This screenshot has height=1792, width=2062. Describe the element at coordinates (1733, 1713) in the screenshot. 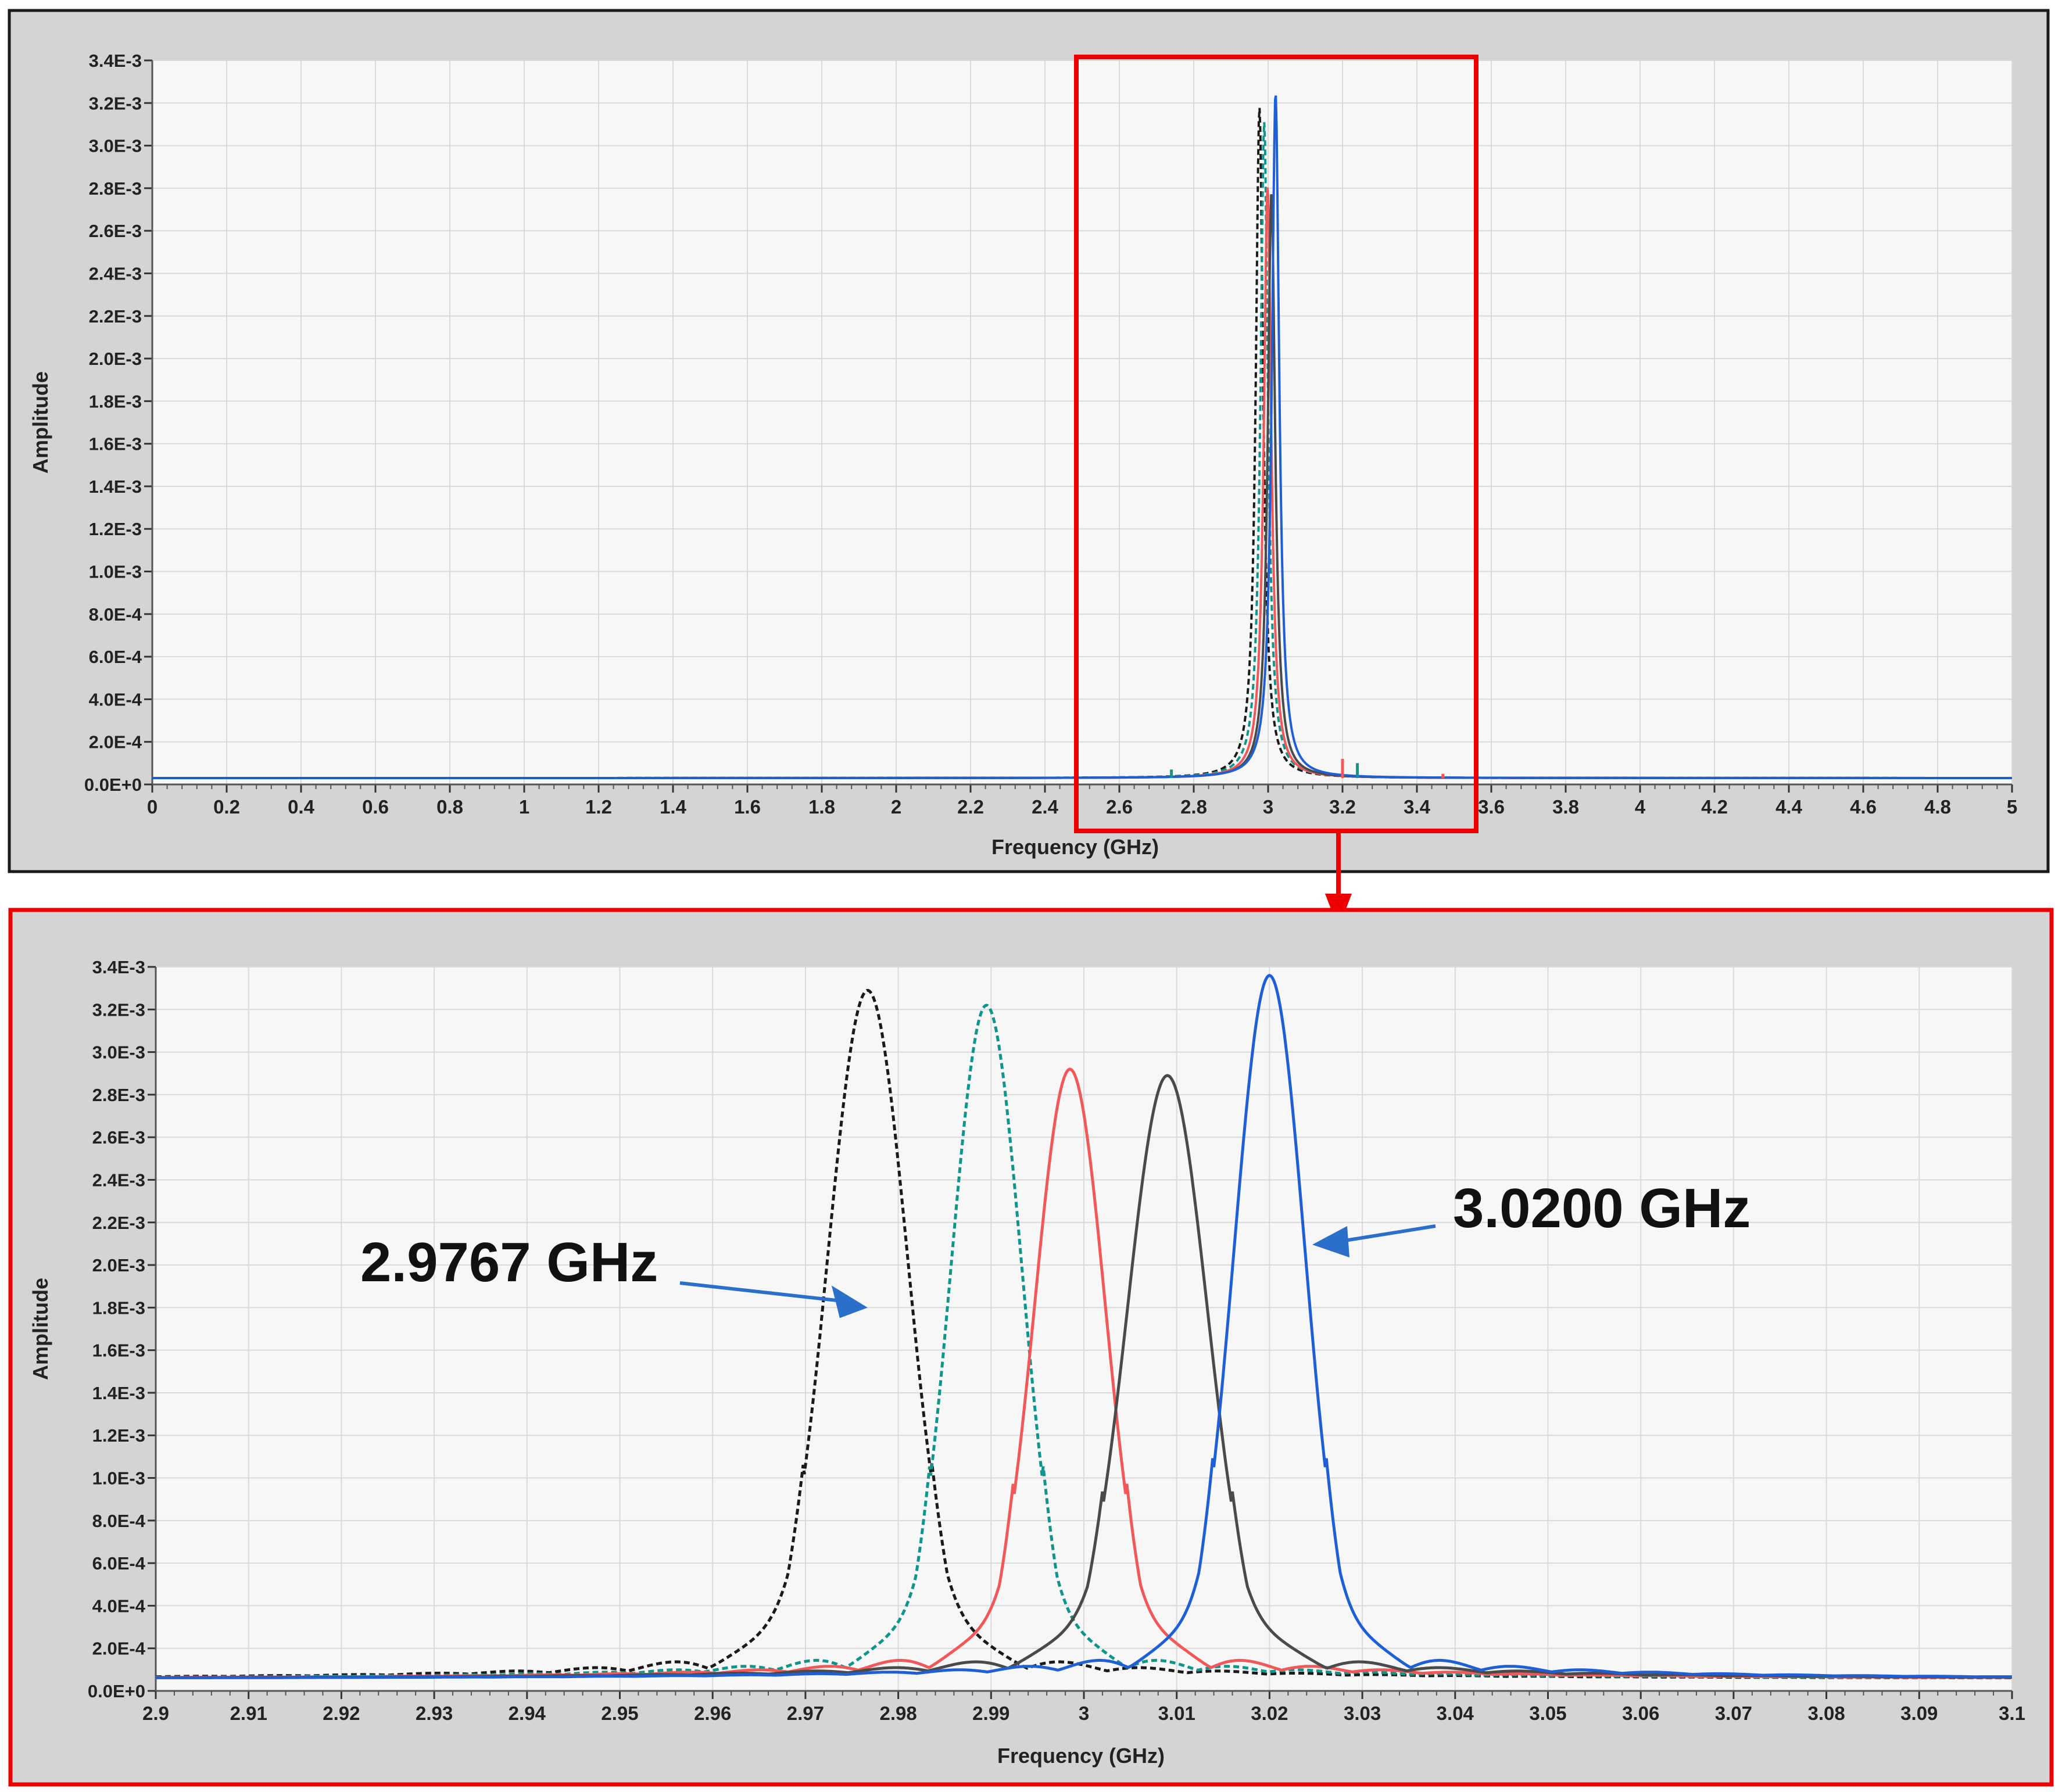

I see `x-tick-label: 3.07` at that location.